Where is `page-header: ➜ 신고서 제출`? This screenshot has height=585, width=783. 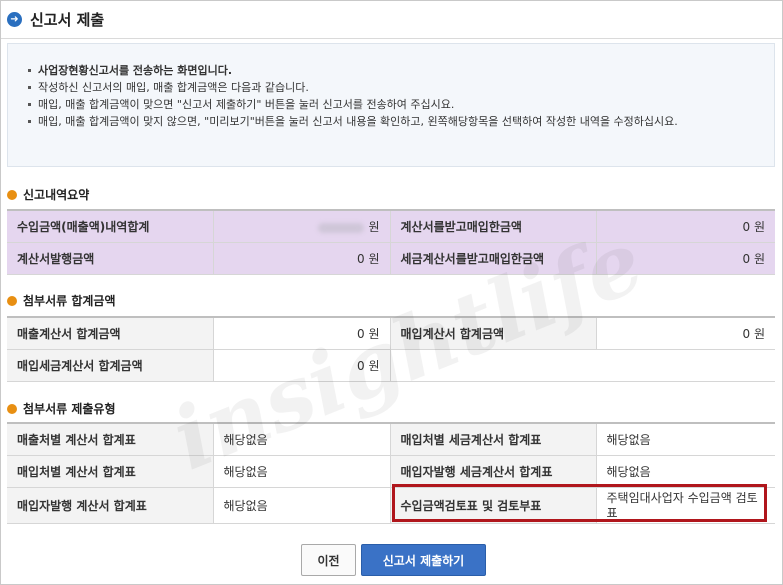
page-header: ➜ 신고서 제출 is located at coordinates (55, 19).